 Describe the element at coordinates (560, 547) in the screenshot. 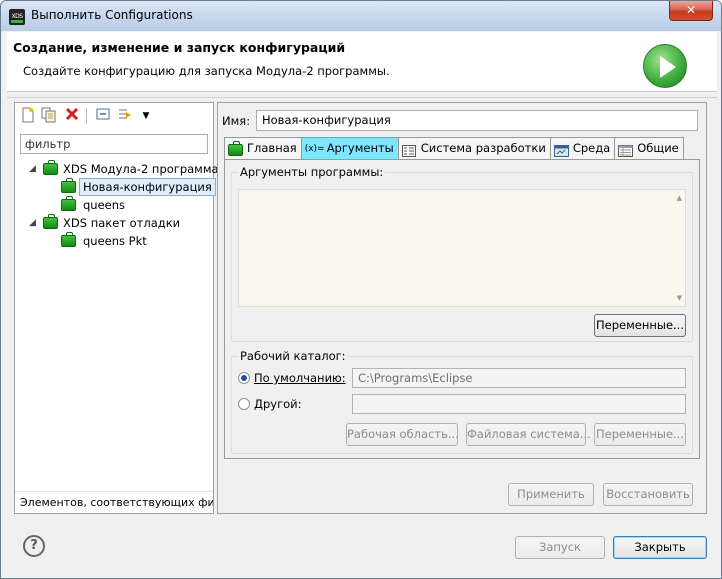

I see `run-button: Запуск` at that location.